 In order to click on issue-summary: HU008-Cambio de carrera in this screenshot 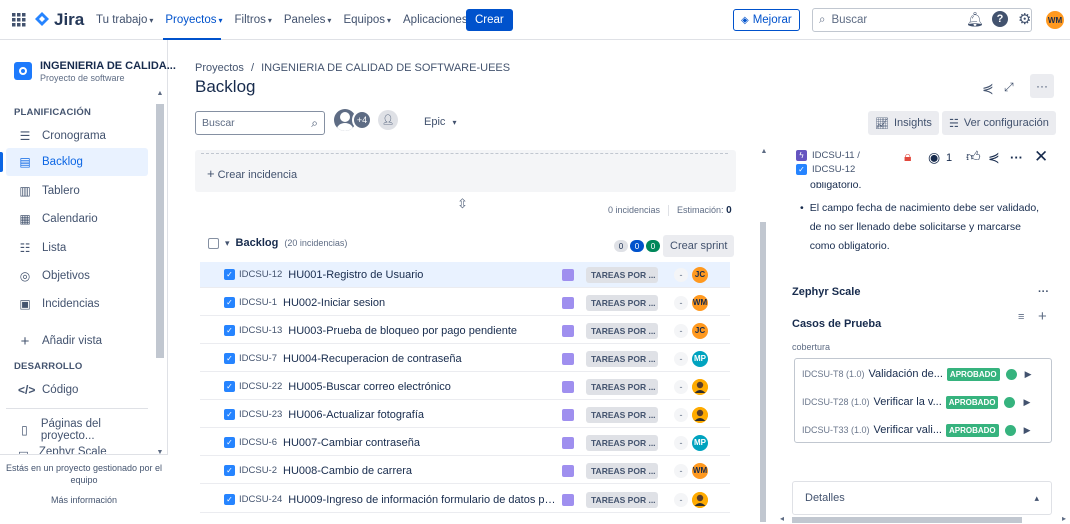, I will do `click(417, 471)`.